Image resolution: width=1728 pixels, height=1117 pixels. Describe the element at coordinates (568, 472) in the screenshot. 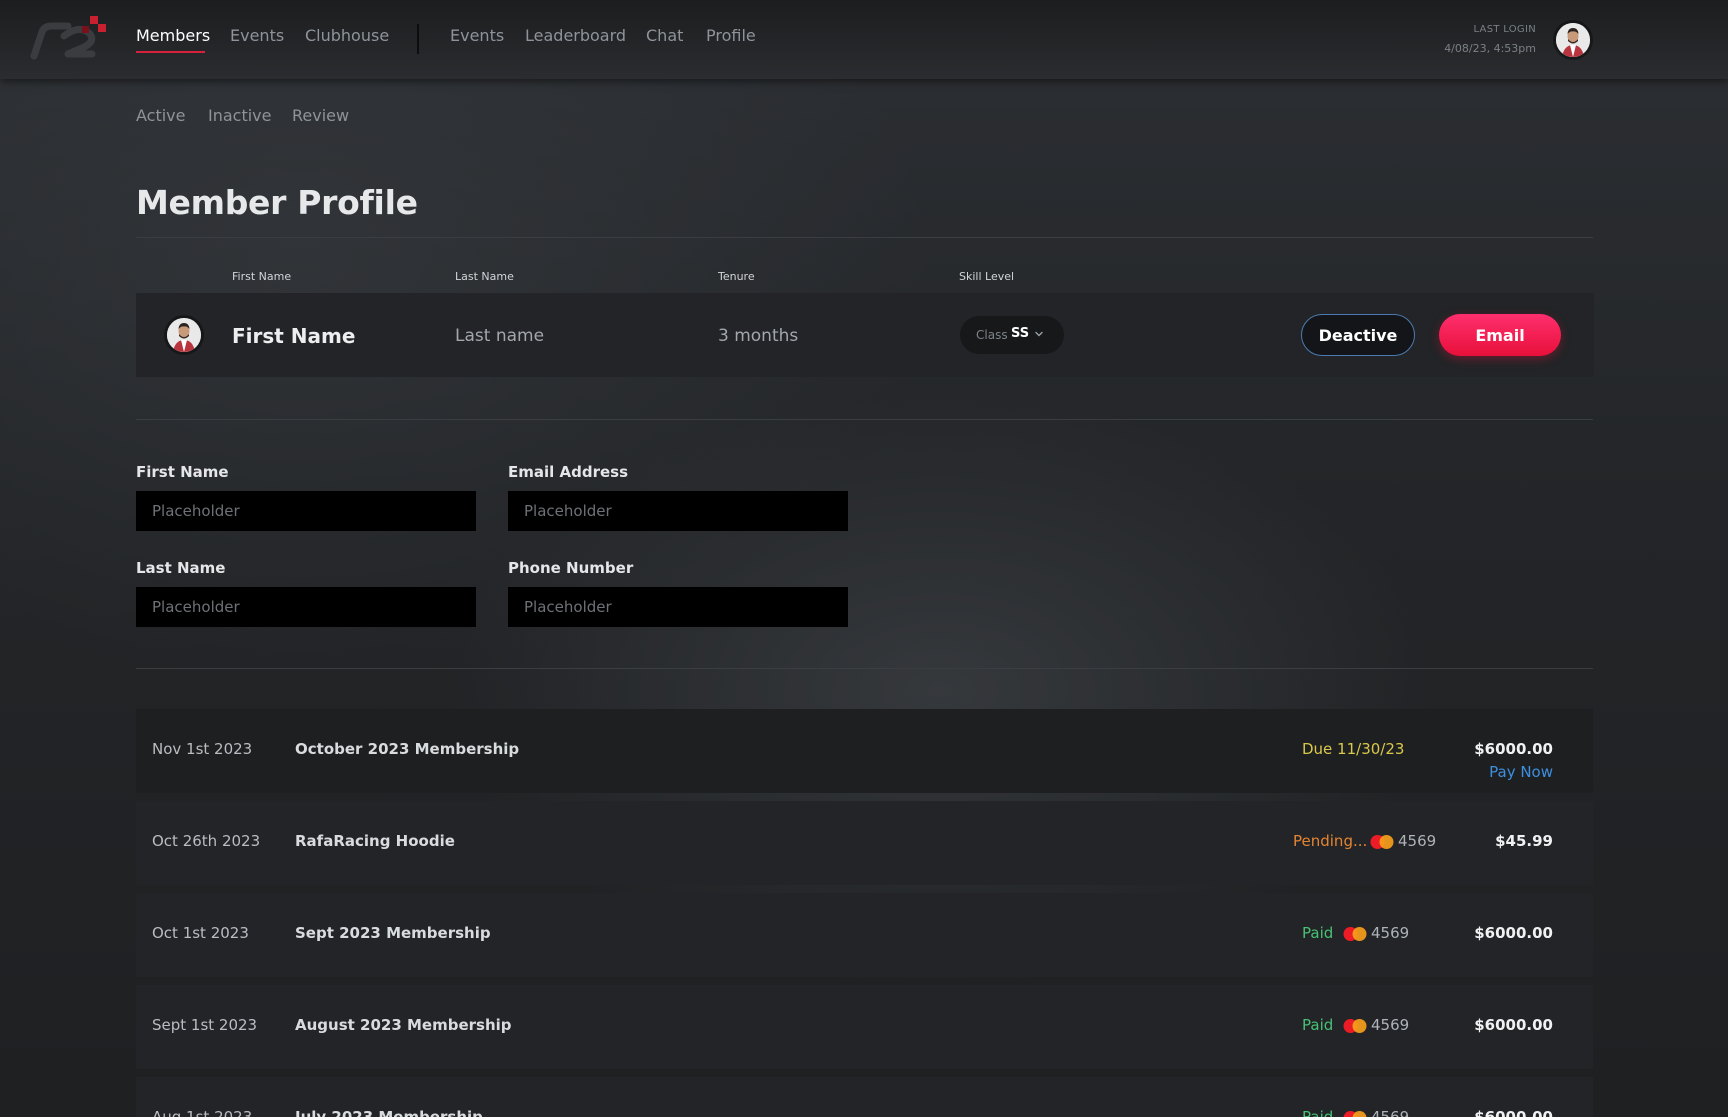

I see `email-address-label: Email Address` at that location.